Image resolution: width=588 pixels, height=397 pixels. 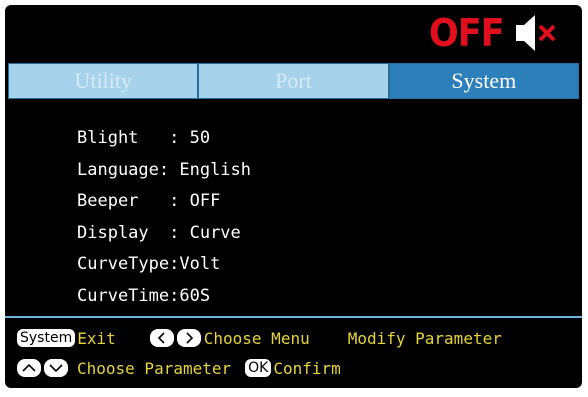 I want to click on help-modify-parameter: Modify Parameter, so click(x=424, y=338).